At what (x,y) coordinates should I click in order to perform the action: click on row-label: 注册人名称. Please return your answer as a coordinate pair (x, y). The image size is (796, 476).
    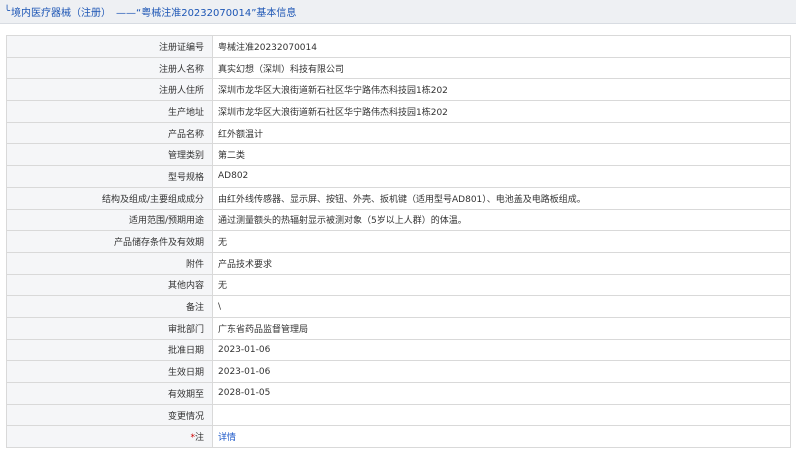
    Looking at the image, I should click on (109, 68).